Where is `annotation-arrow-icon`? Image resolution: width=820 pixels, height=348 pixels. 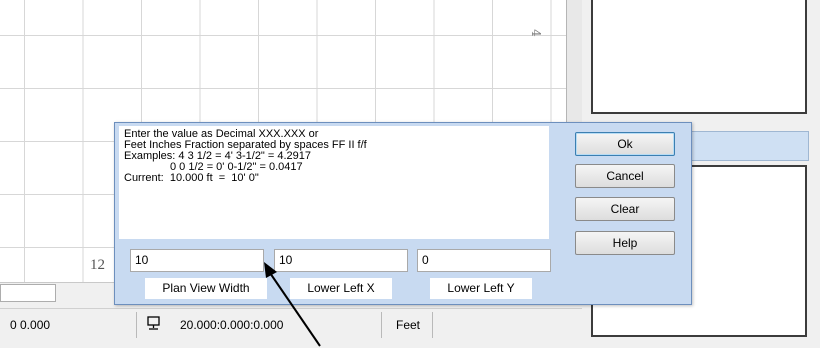
annotation-arrow-icon is located at coordinates (292, 304).